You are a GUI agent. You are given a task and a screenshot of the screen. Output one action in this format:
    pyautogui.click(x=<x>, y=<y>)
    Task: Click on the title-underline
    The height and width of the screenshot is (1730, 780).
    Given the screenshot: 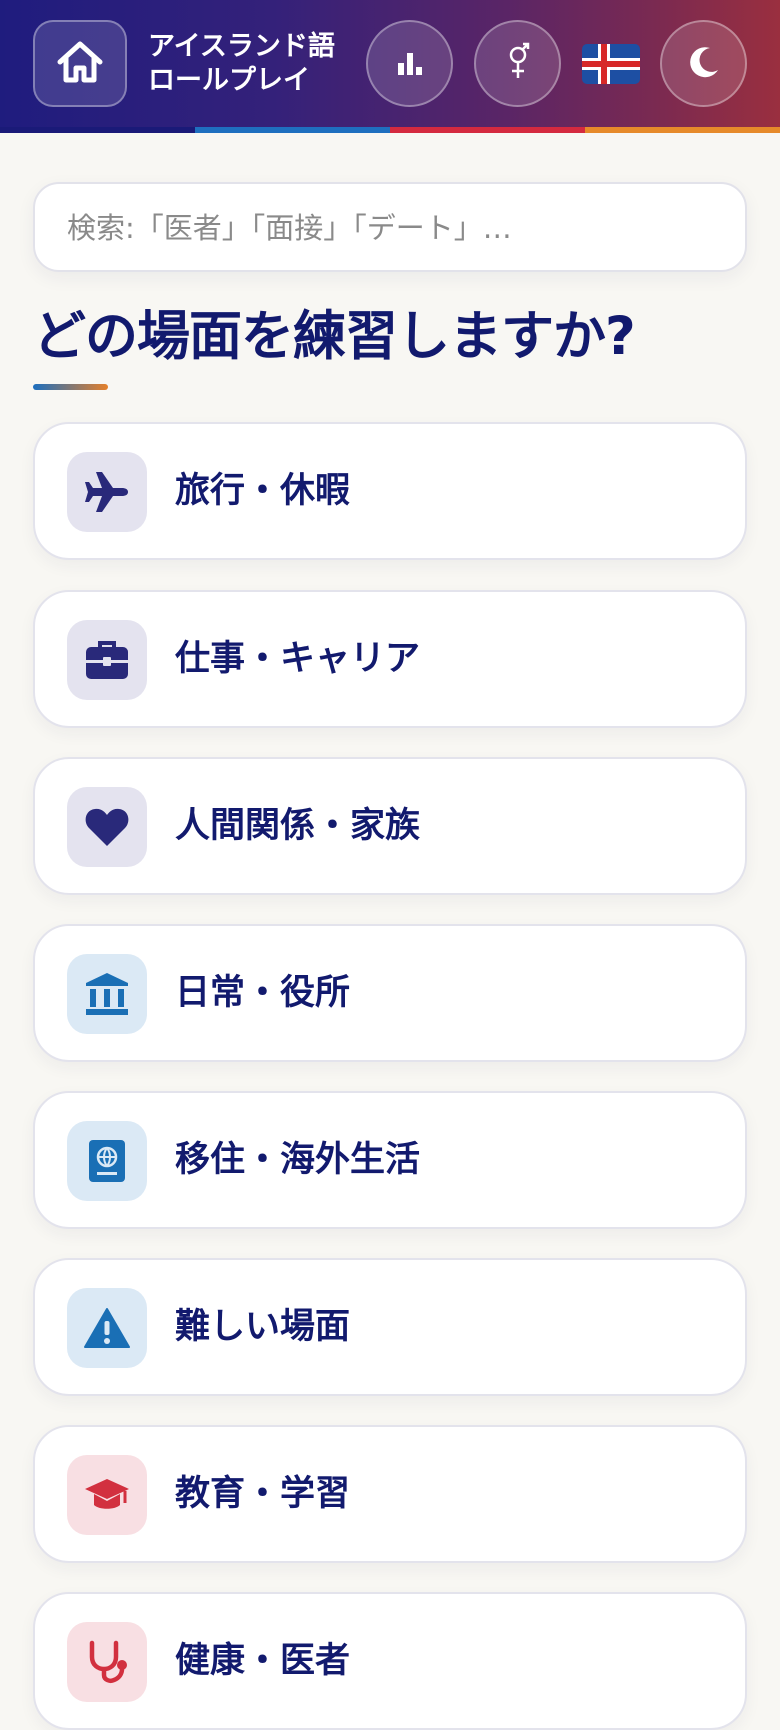 What is the action you would take?
    pyautogui.click(x=70, y=387)
    